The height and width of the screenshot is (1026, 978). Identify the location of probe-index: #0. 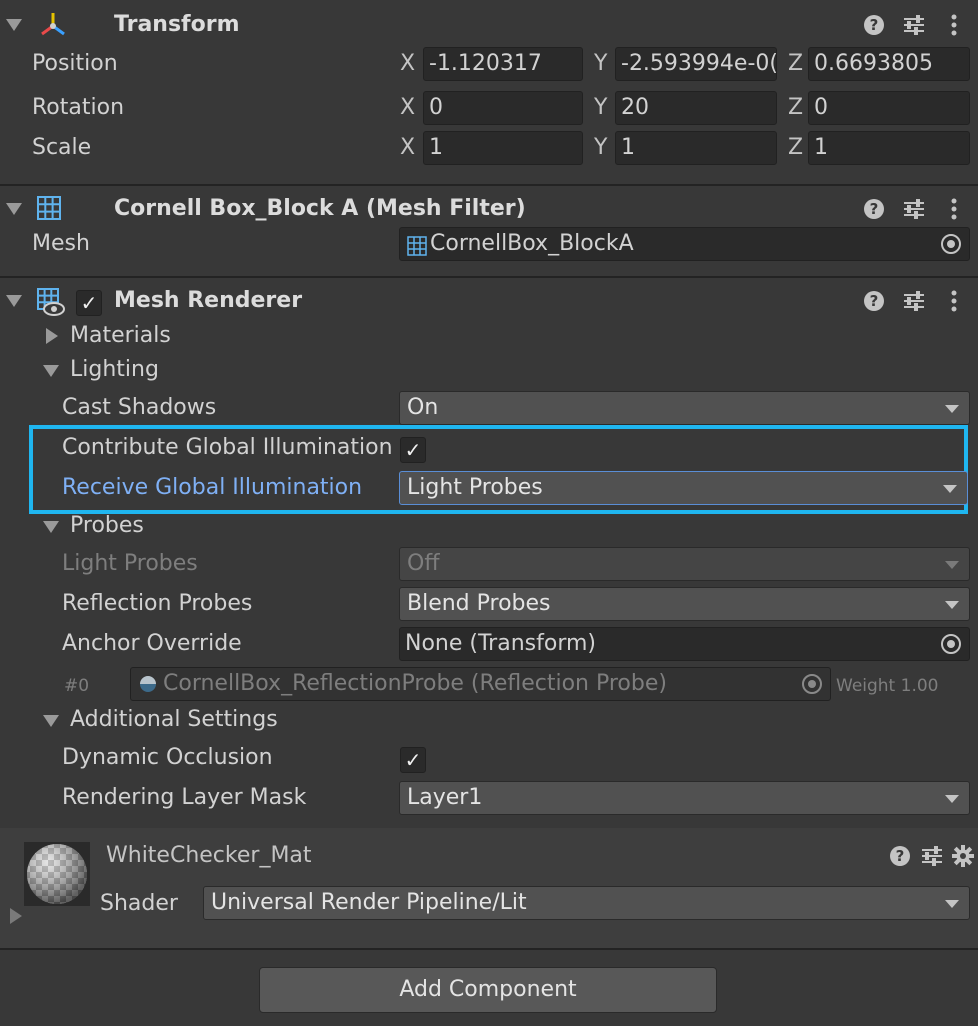
(77, 686).